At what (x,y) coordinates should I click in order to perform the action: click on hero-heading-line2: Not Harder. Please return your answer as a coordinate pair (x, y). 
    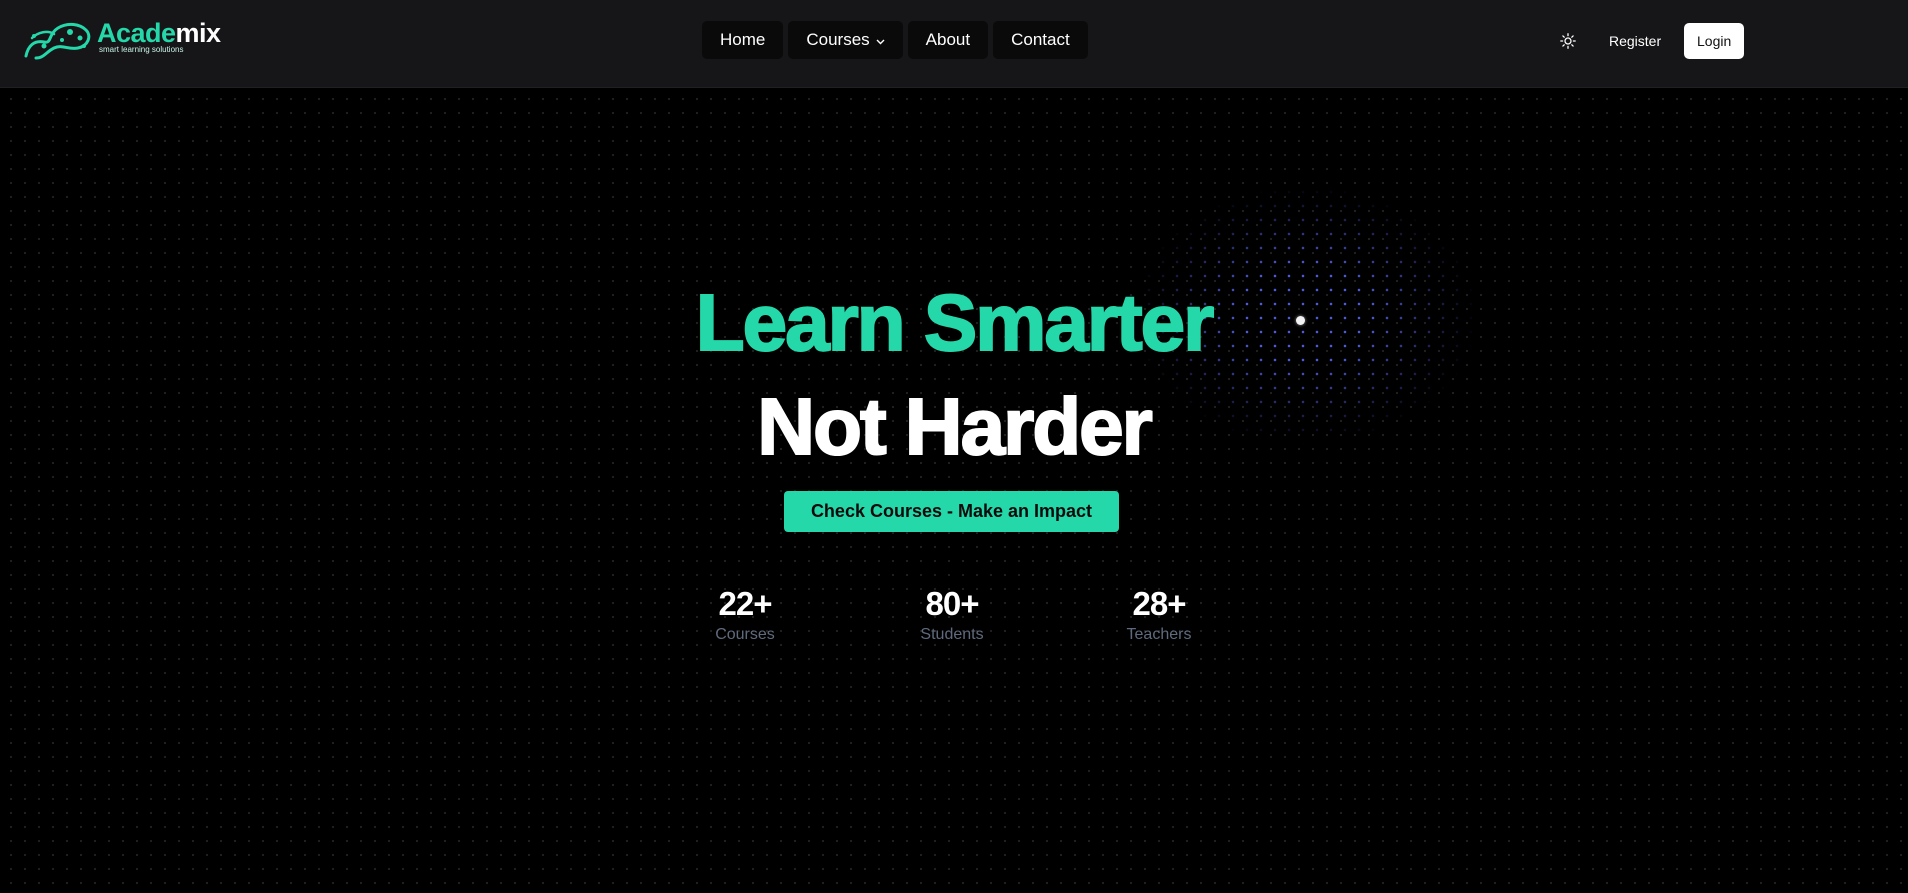
    Looking at the image, I should click on (954, 426).